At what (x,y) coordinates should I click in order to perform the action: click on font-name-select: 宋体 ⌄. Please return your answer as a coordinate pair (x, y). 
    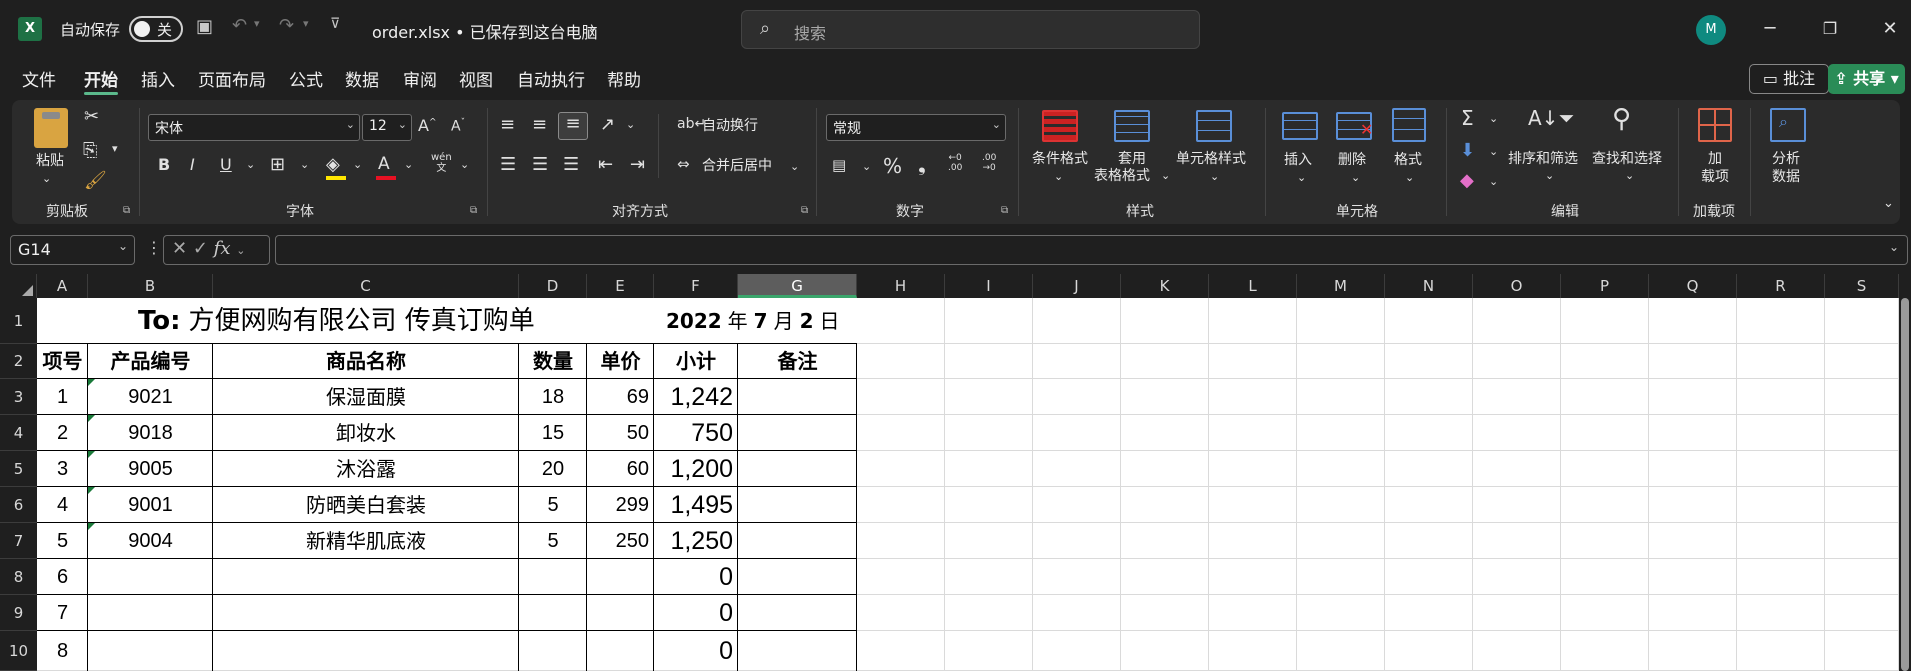
    Looking at the image, I should click on (254, 127).